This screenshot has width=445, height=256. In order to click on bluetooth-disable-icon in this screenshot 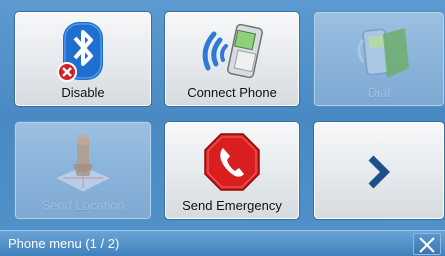, I will do `click(83, 54)`.